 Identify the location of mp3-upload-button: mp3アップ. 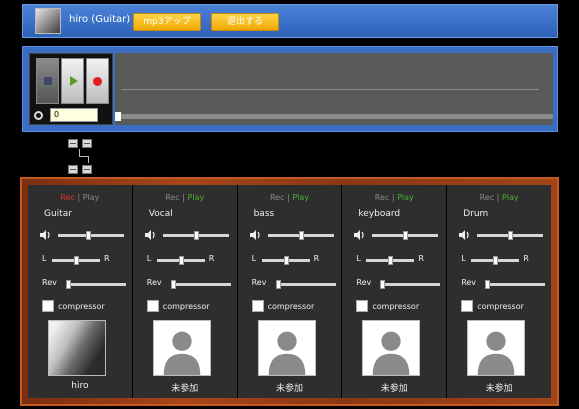
(167, 22).